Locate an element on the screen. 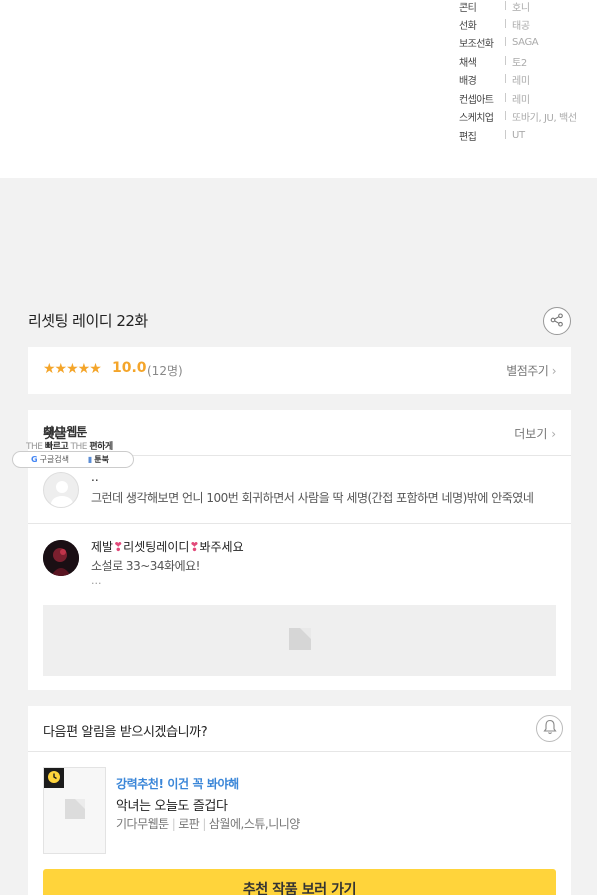 The height and width of the screenshot is (895, 597). credit-role: 채색 is located at coordinates (468, 63).